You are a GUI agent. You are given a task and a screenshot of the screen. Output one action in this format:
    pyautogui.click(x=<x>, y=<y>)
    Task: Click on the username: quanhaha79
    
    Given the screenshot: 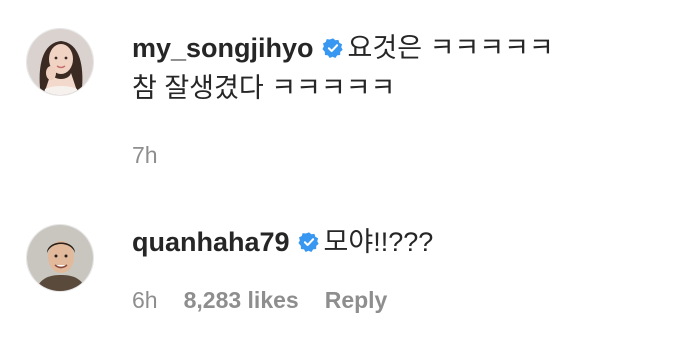 What is the action you would take?
    pyautogui.click(x=211, y=242)
    